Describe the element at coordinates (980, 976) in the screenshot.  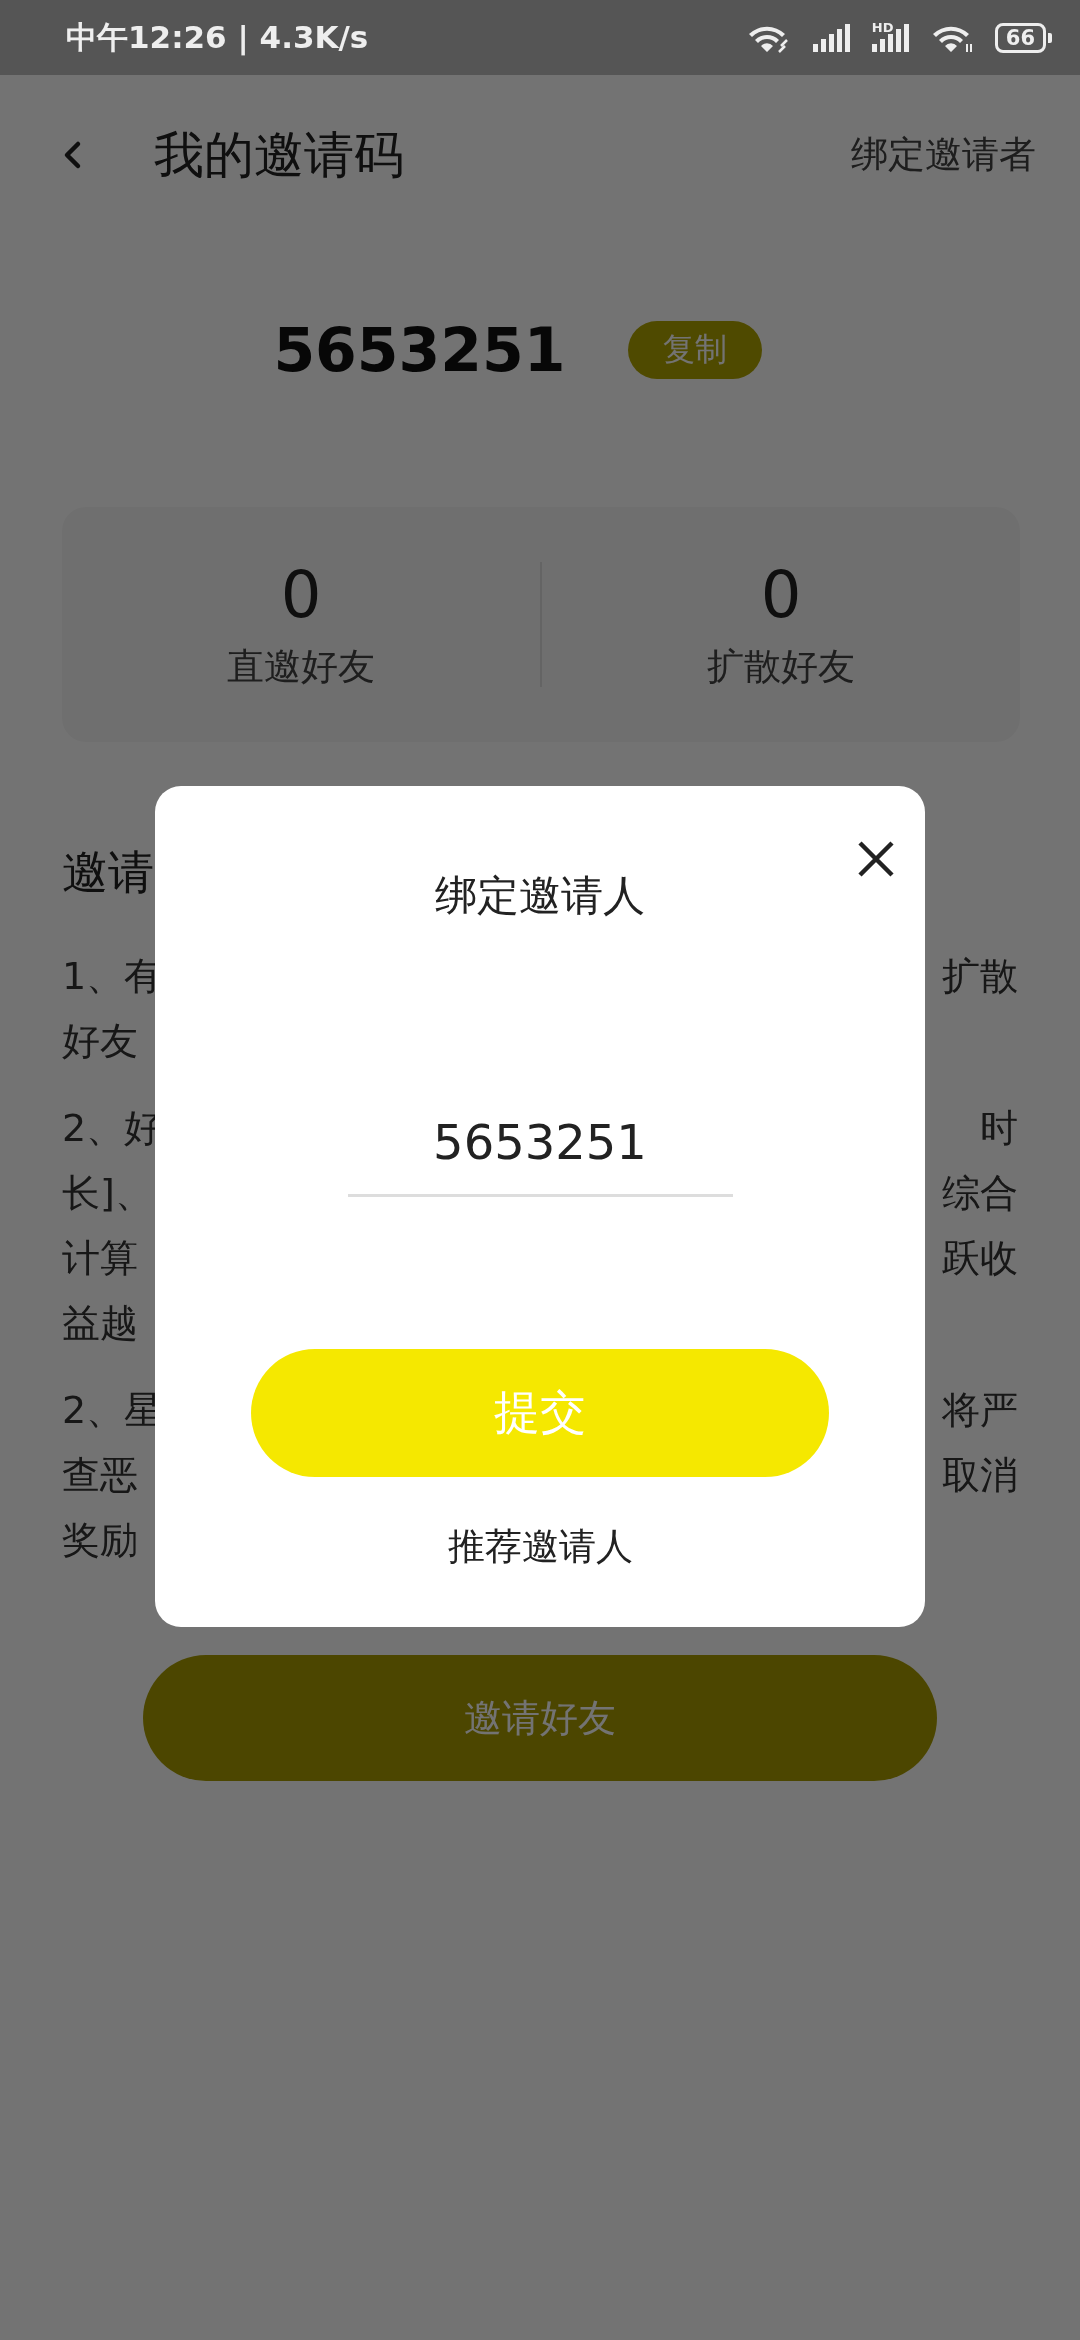
I see `rule-text: 扩散` at that location.